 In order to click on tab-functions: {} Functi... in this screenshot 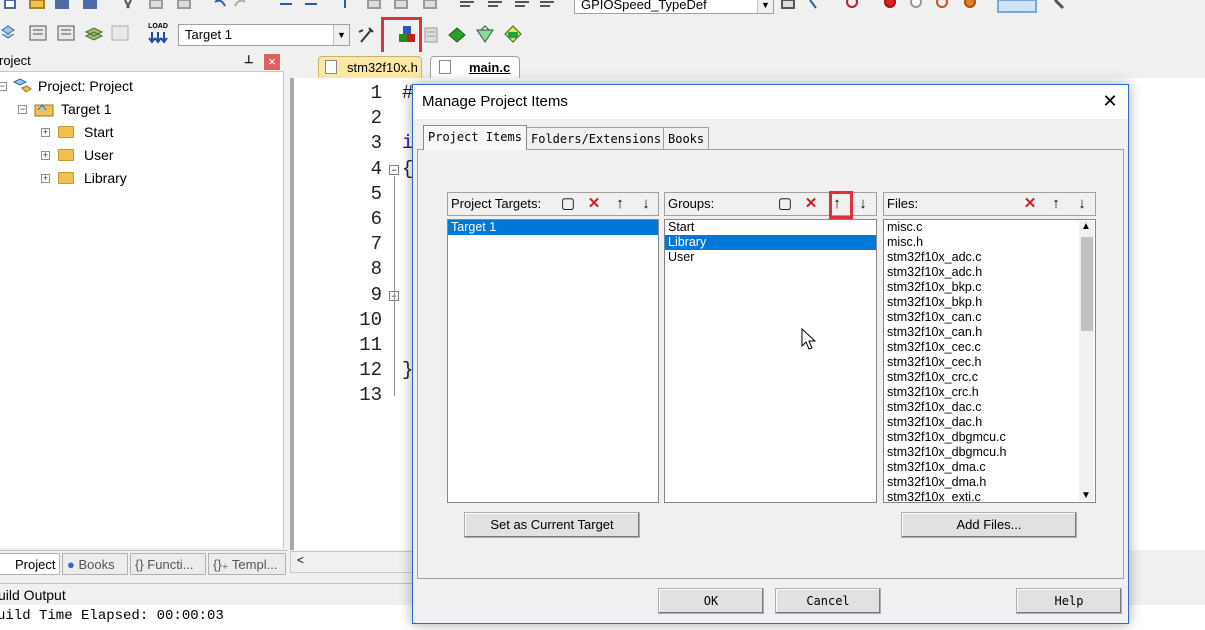, I will do `click(168, 564)`.